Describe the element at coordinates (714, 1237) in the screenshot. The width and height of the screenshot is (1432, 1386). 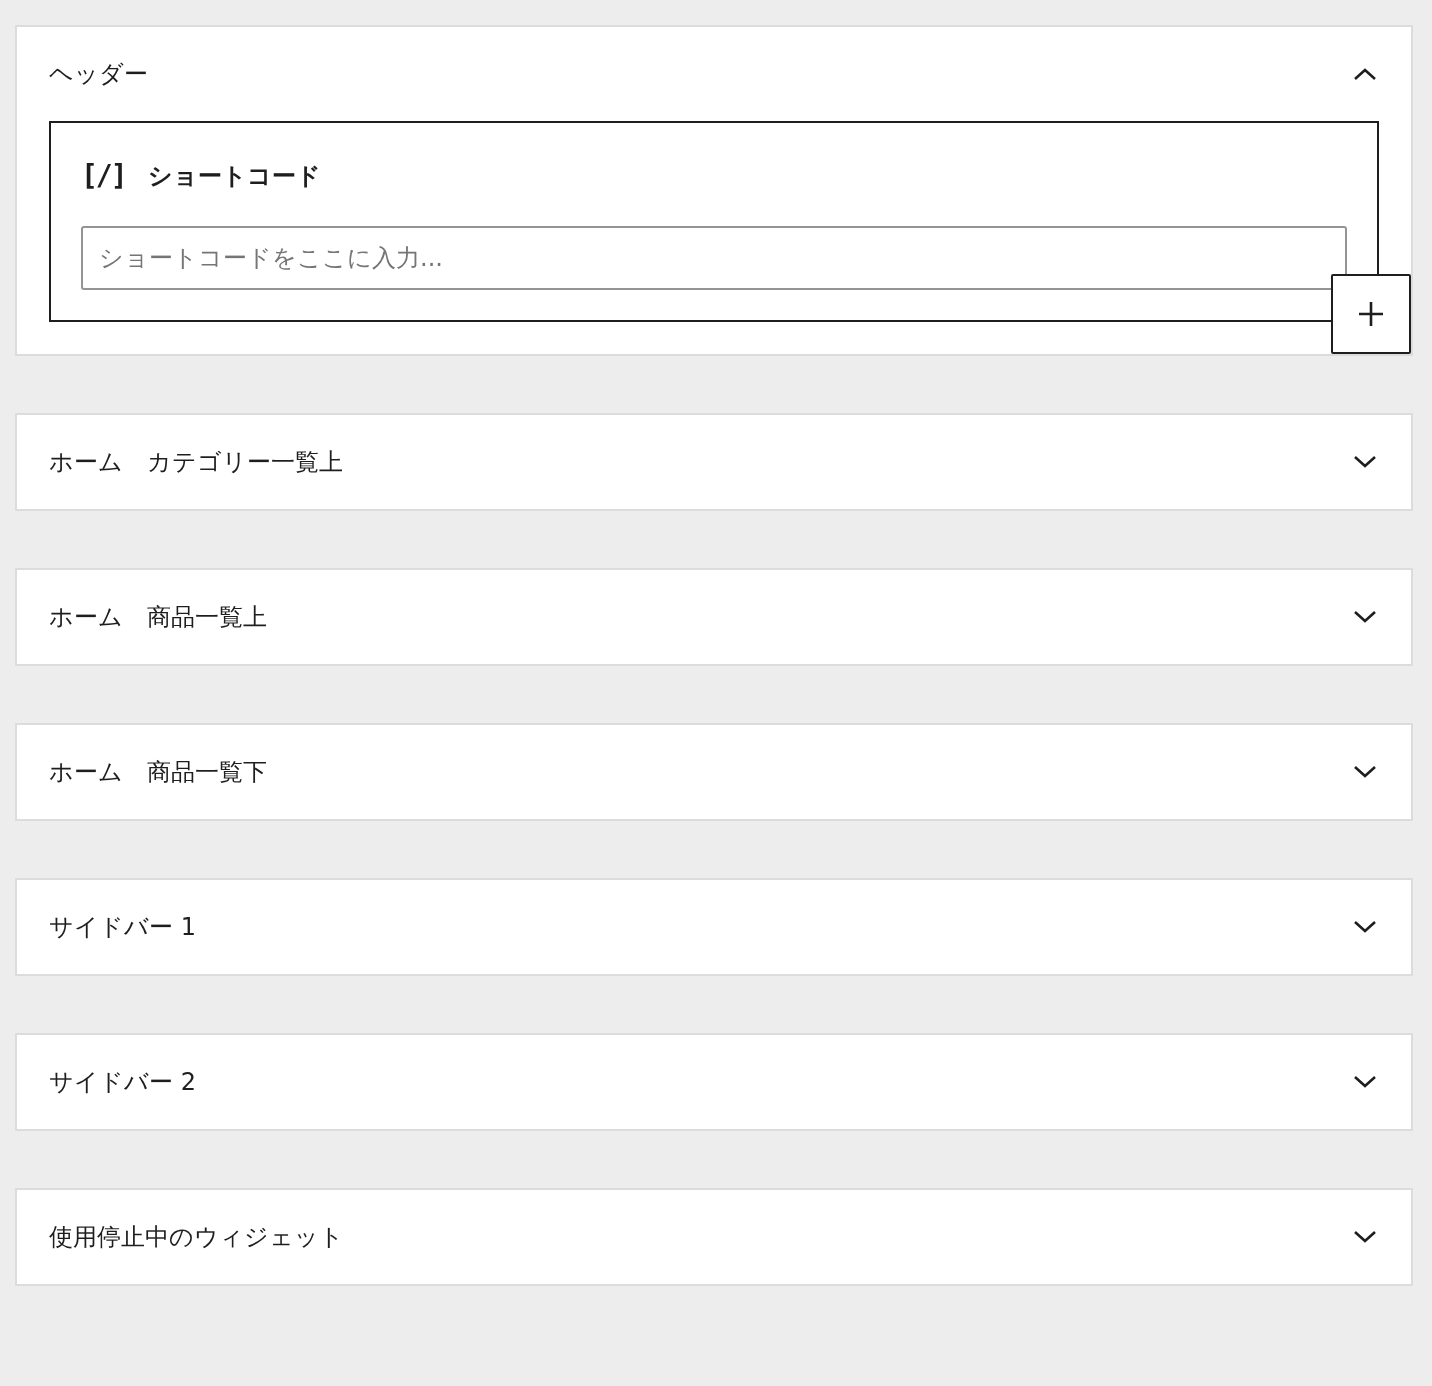
I see `widget-area-header: 使用停止中のウィジェット` at that location.